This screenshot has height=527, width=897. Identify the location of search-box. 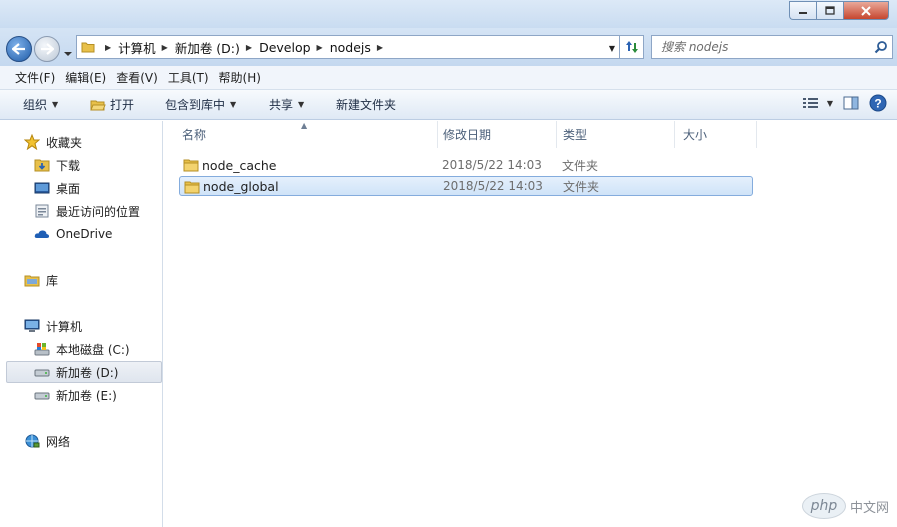
(772, 47).